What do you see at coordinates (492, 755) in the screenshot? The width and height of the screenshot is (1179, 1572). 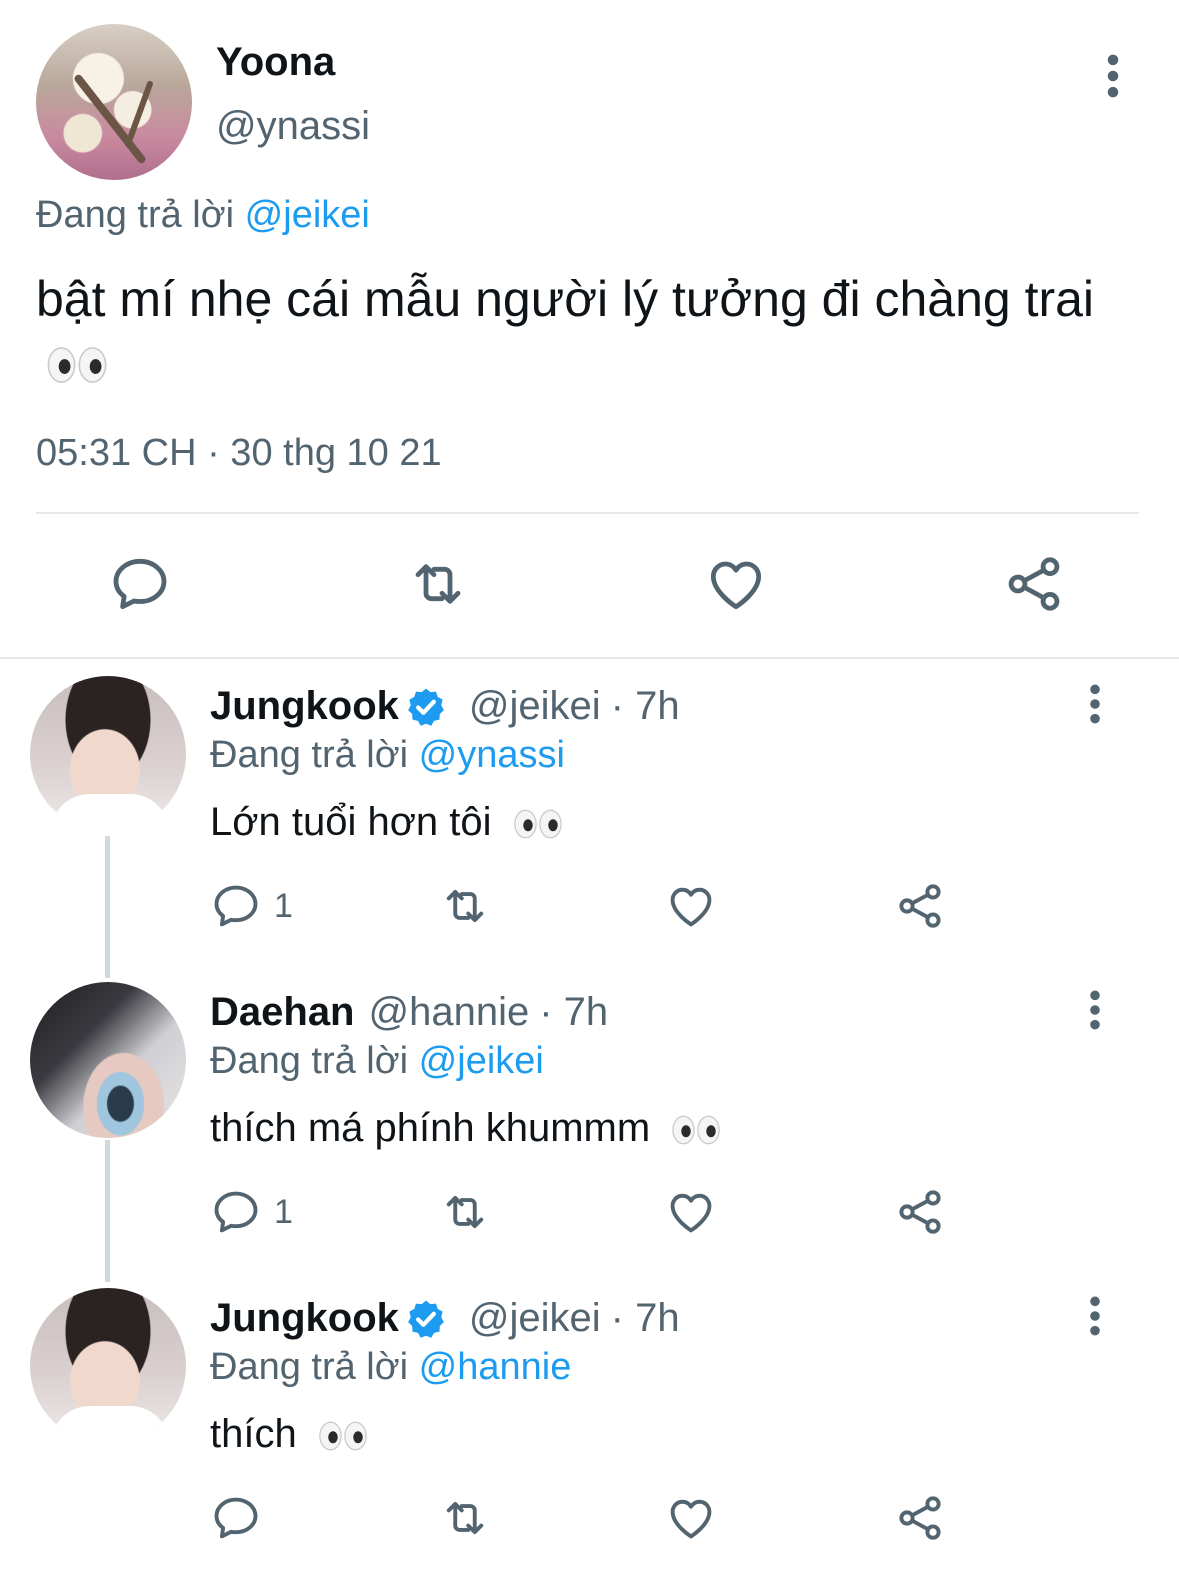 I see `reply-mention-link: @ynassi` at bounding box center [492, 755].